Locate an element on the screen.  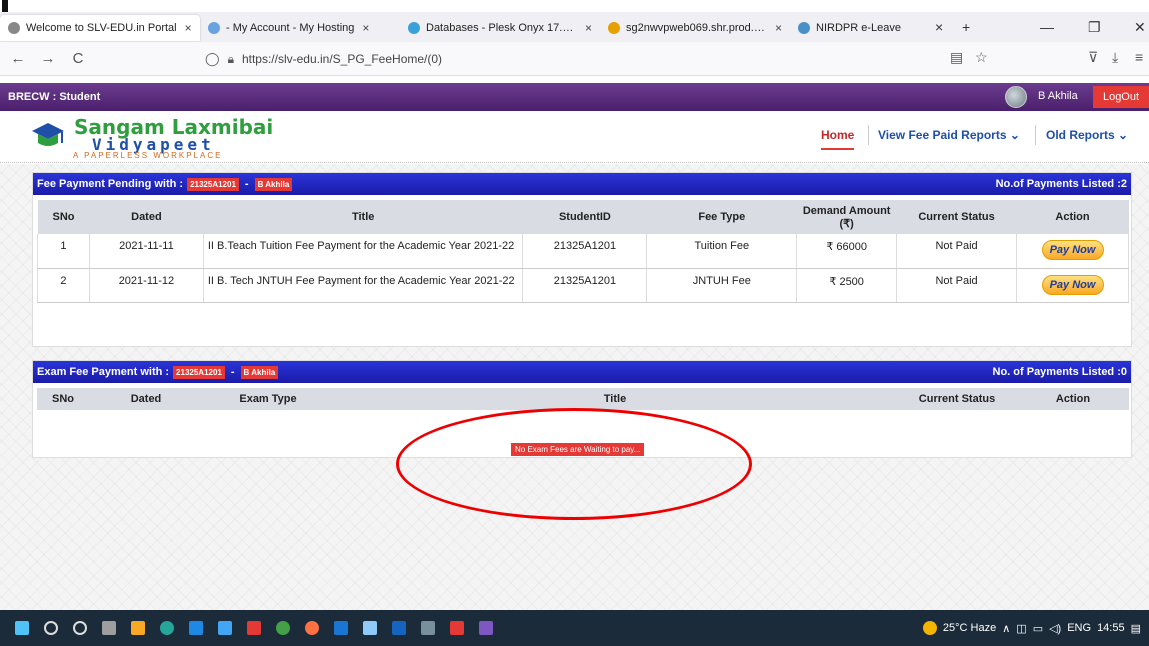
col-exam-type: Exam Type is located at coordinates (268, 399).